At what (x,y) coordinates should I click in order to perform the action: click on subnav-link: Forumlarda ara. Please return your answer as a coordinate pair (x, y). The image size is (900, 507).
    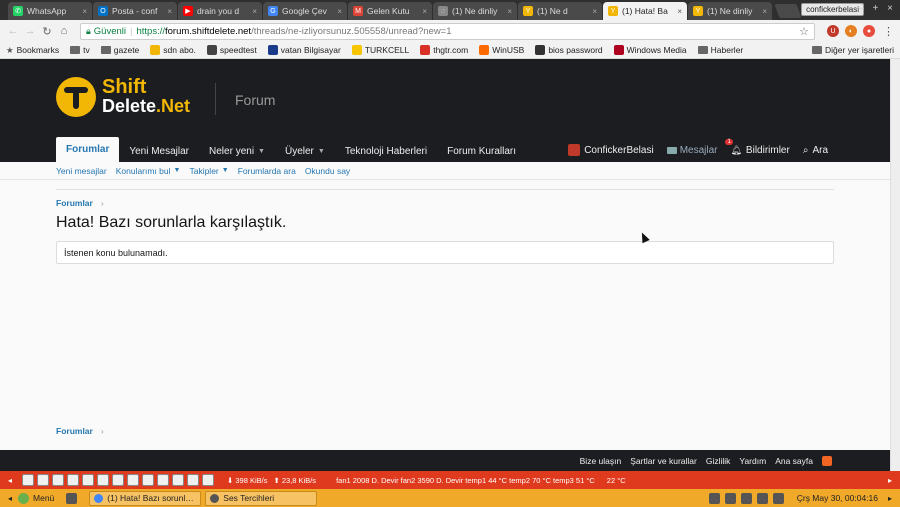
    Looking at the image, I should click on (267, 171).